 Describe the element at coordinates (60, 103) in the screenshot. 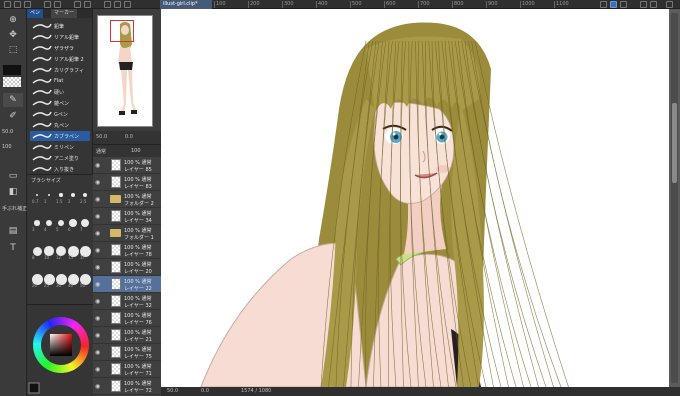

I see `brush-item: 雑ペン` at that location.